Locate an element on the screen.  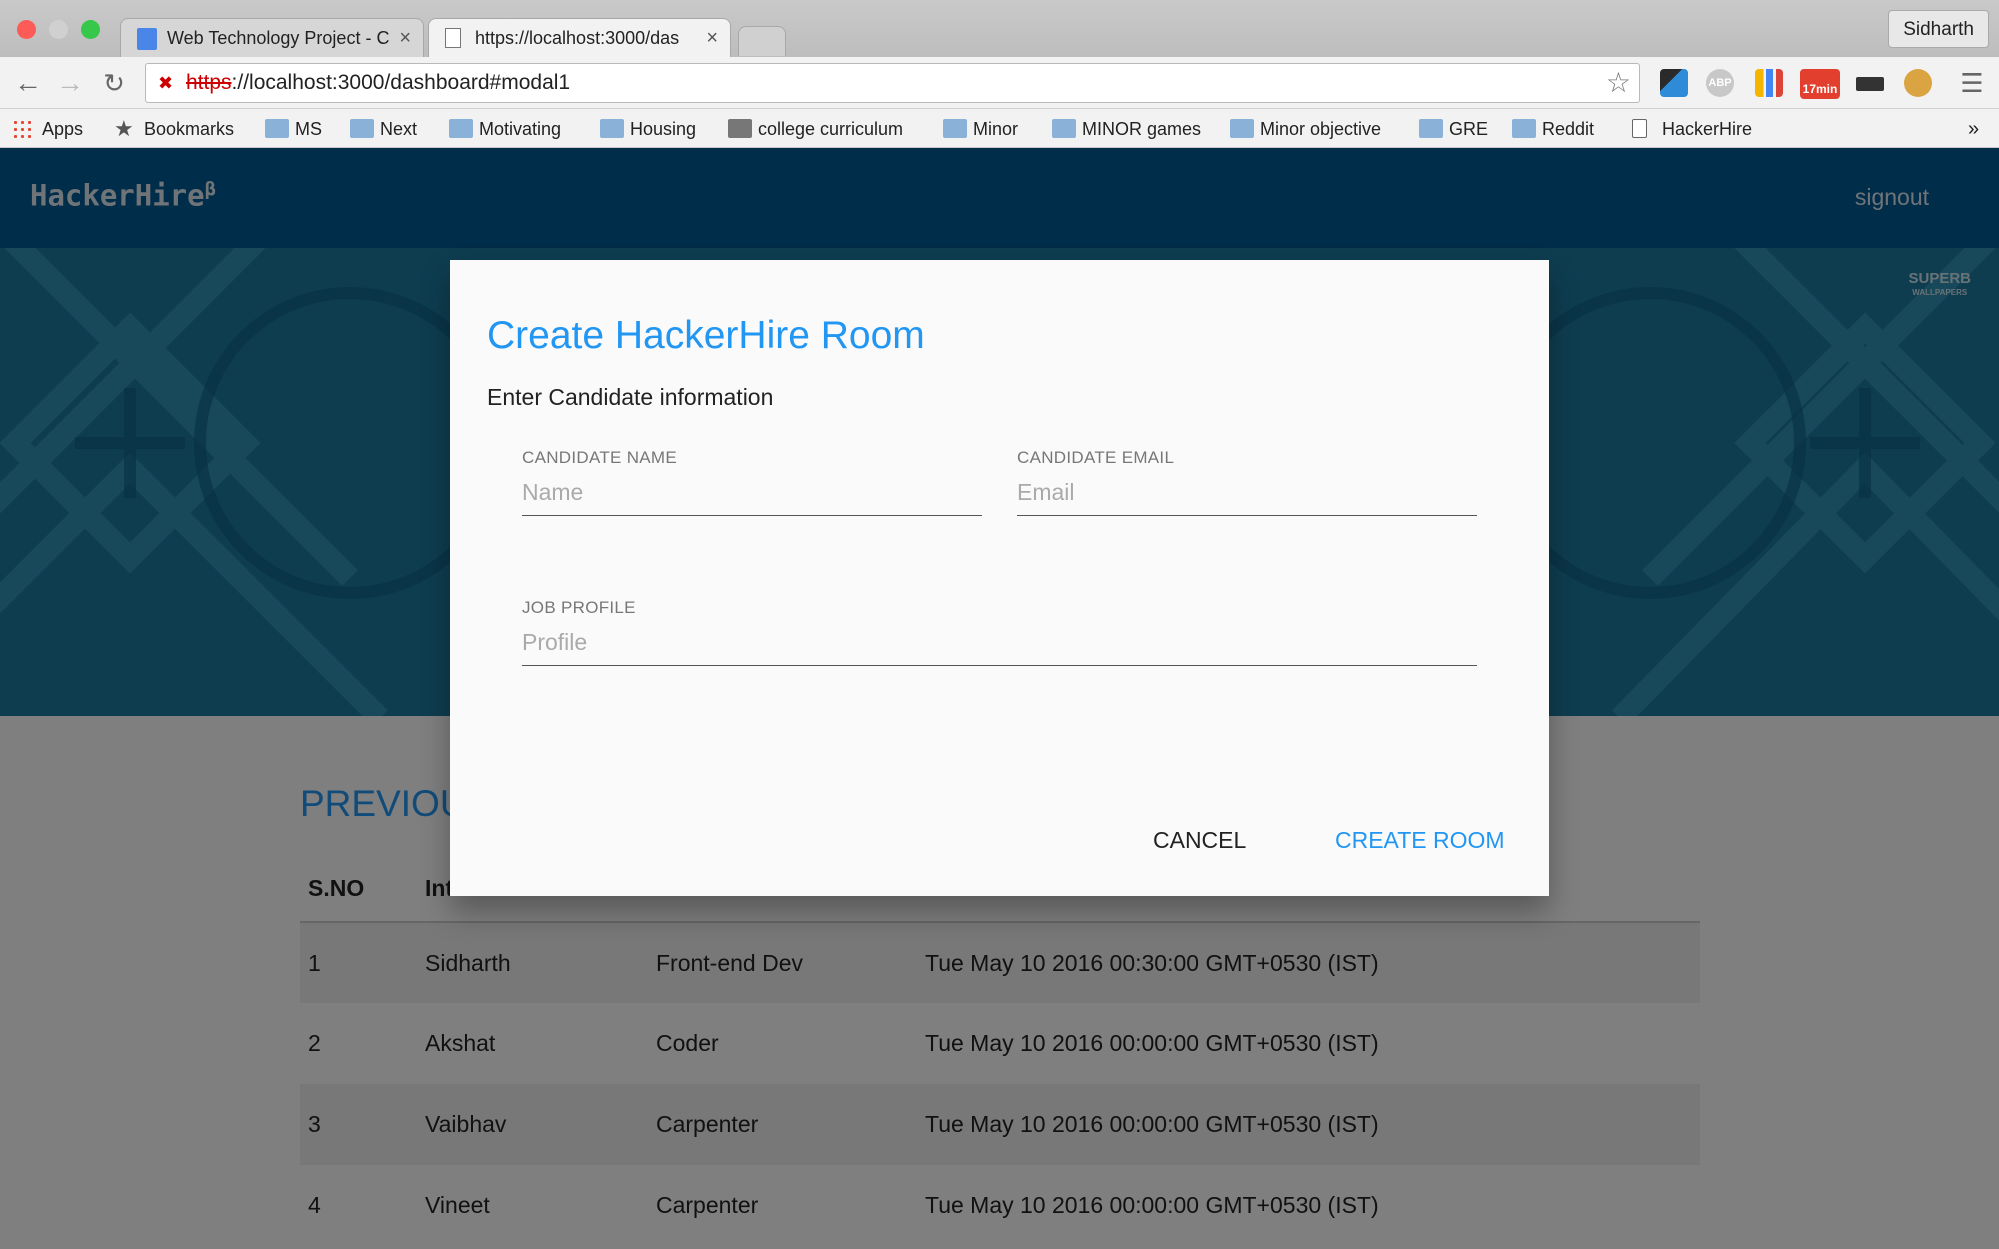
forward-arrow-icon: → is located at coordinates (70, 83).